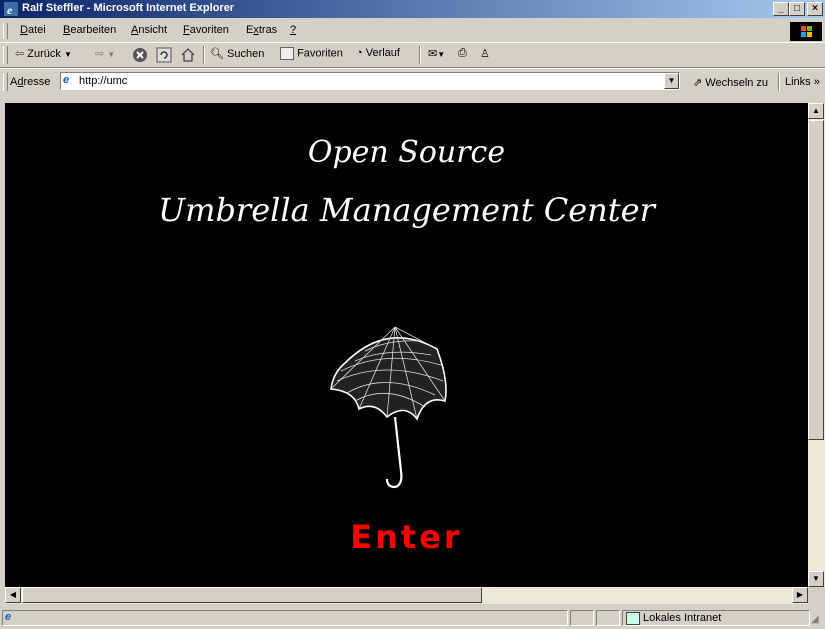 The height and width of the screenshot is (629, 825). I want to click on status-text-panel: e, so click(285, 618).